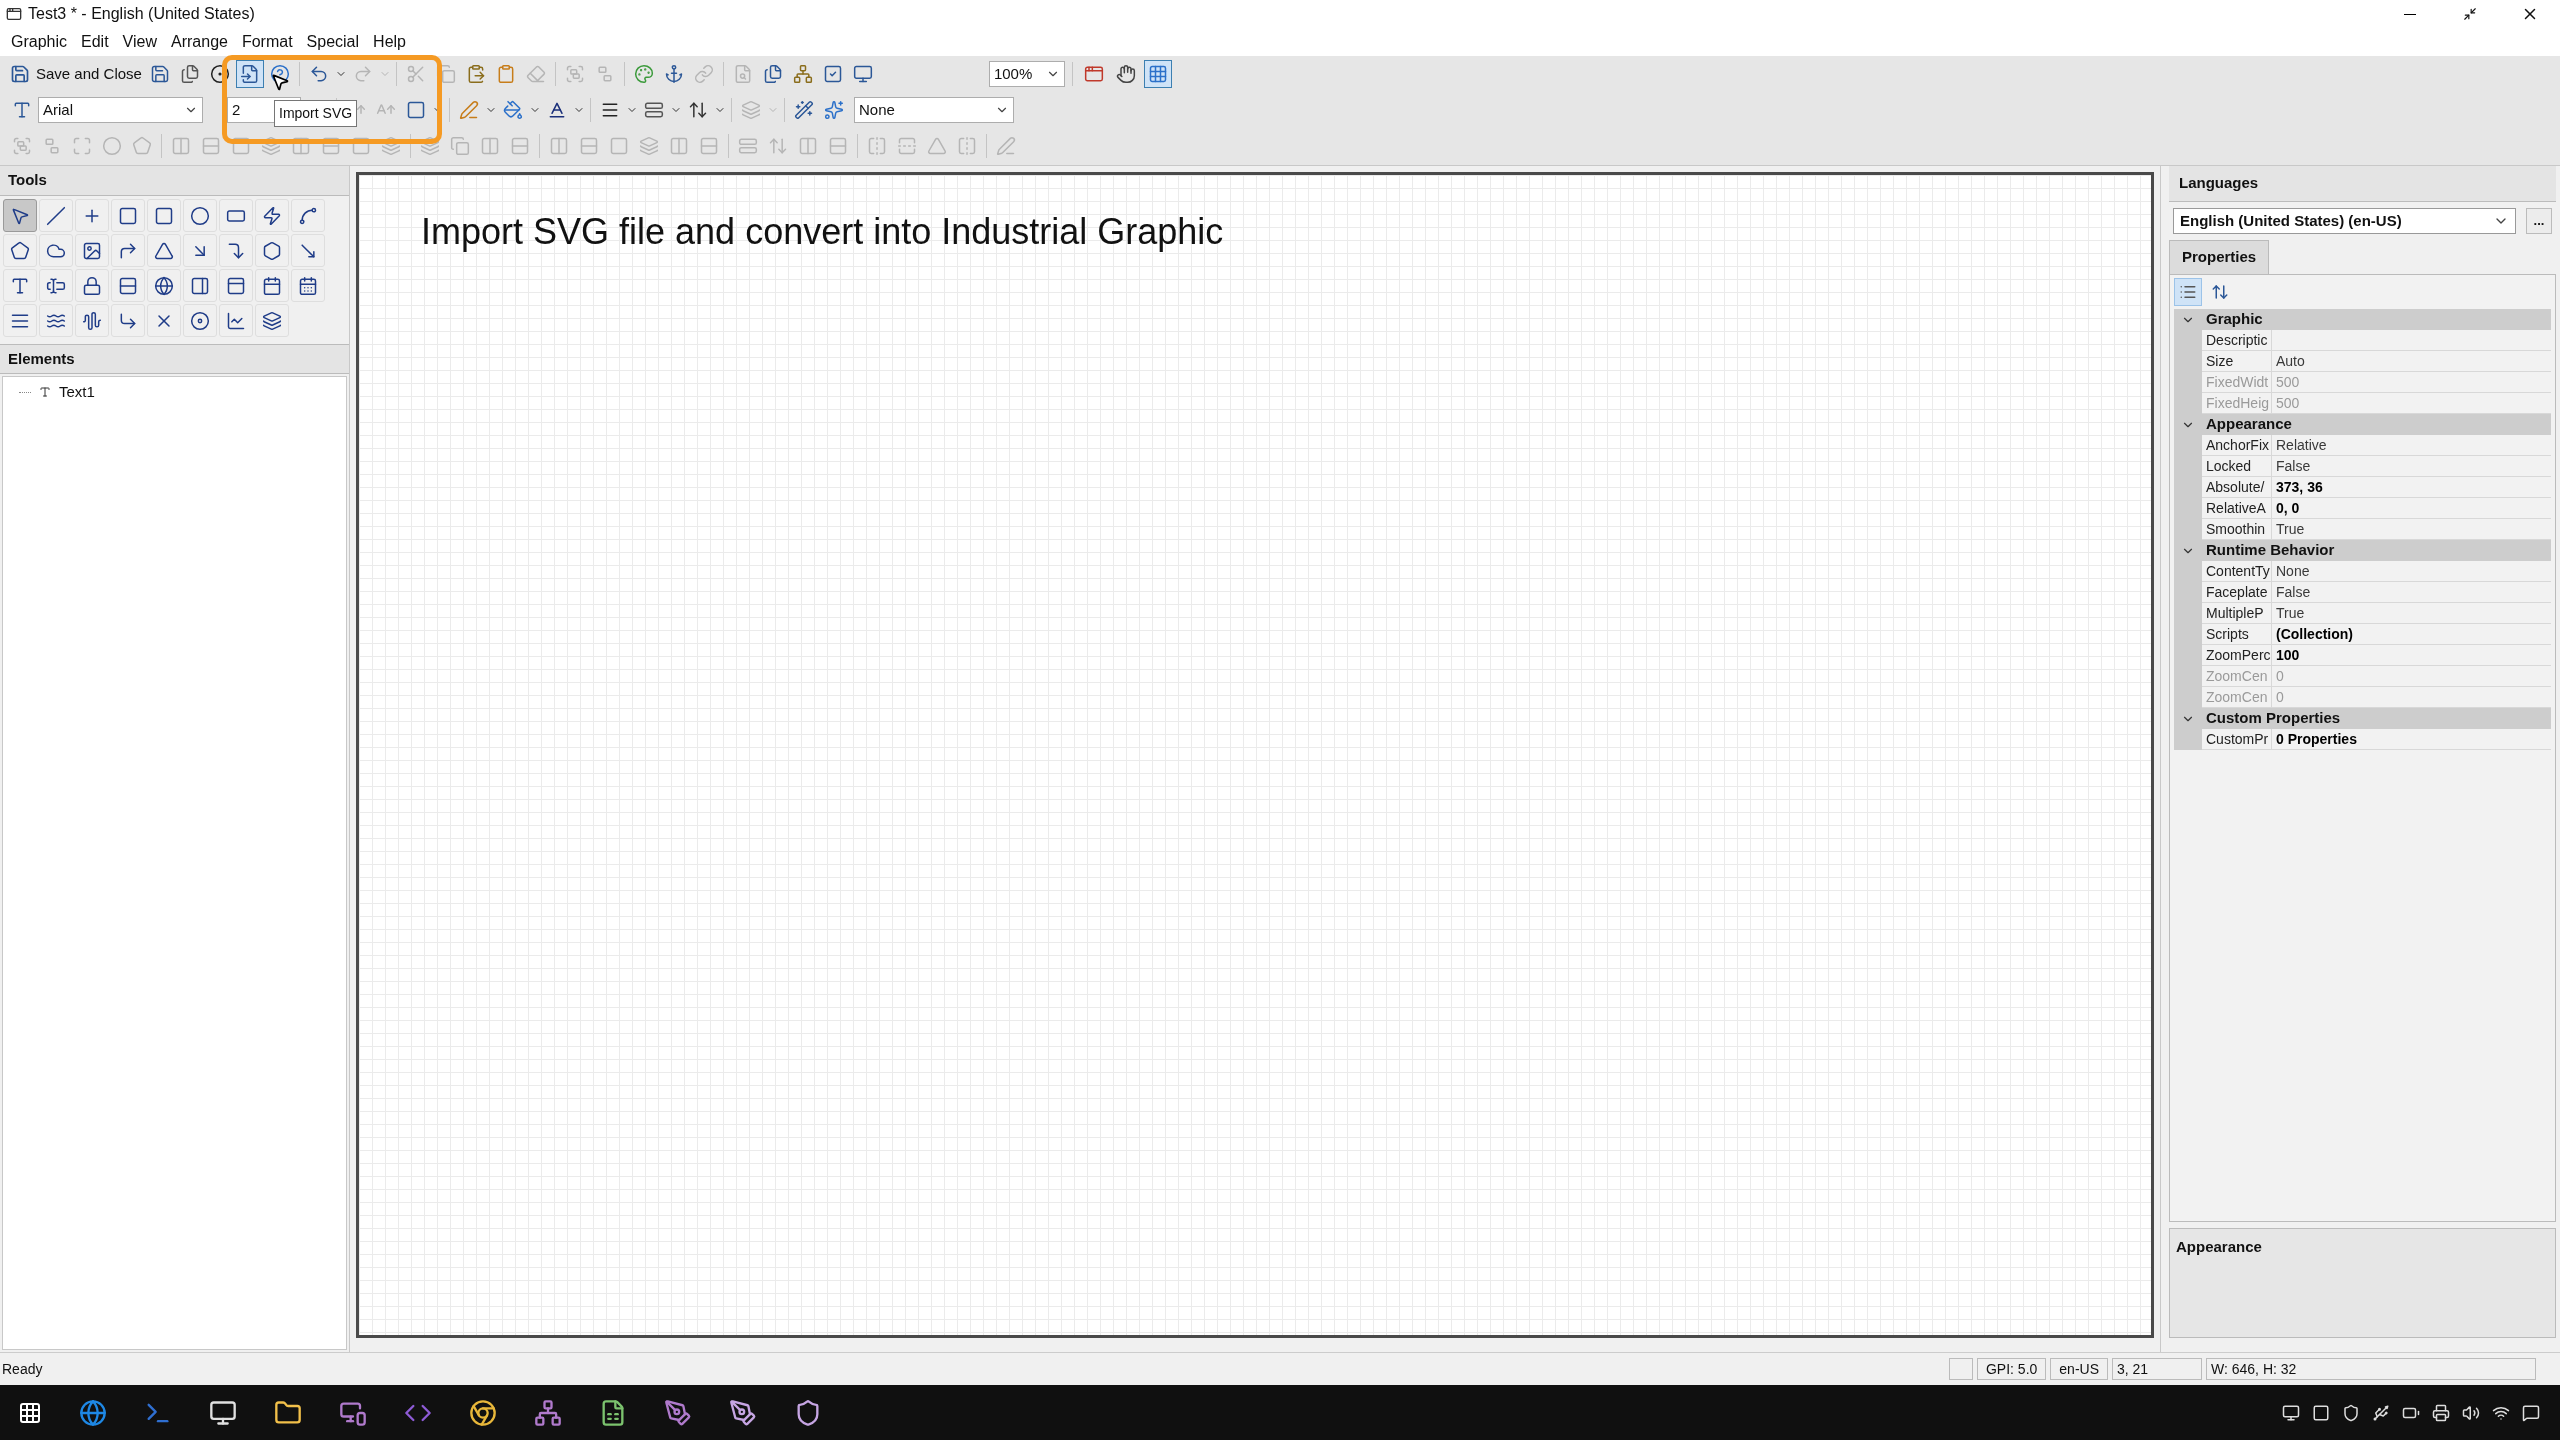 The width and height of the screenshot is (2560, 1440). I want to click on property-name: Scripts, so click(2237, 634).